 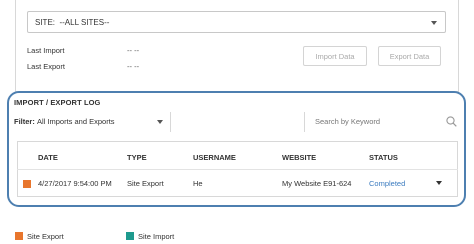 I want to click on expand-row-chevron-icon, so click(x=439, y=183).